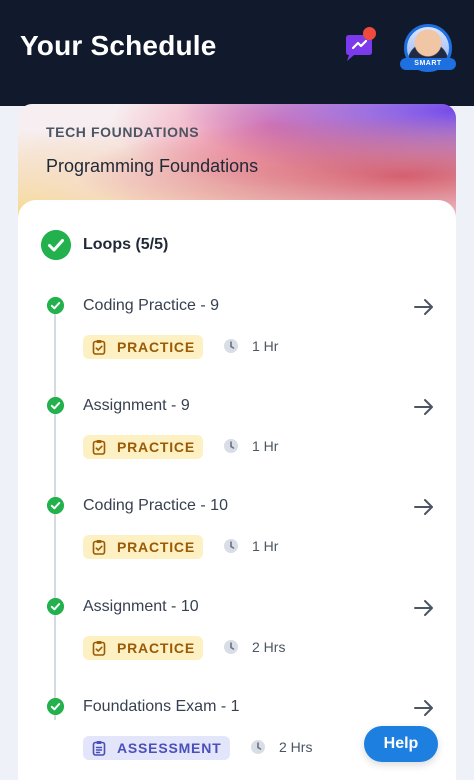 This screenshot has height=780, width=474. I want to click on item-title: Coding Practice - 9, so click(151, 305).